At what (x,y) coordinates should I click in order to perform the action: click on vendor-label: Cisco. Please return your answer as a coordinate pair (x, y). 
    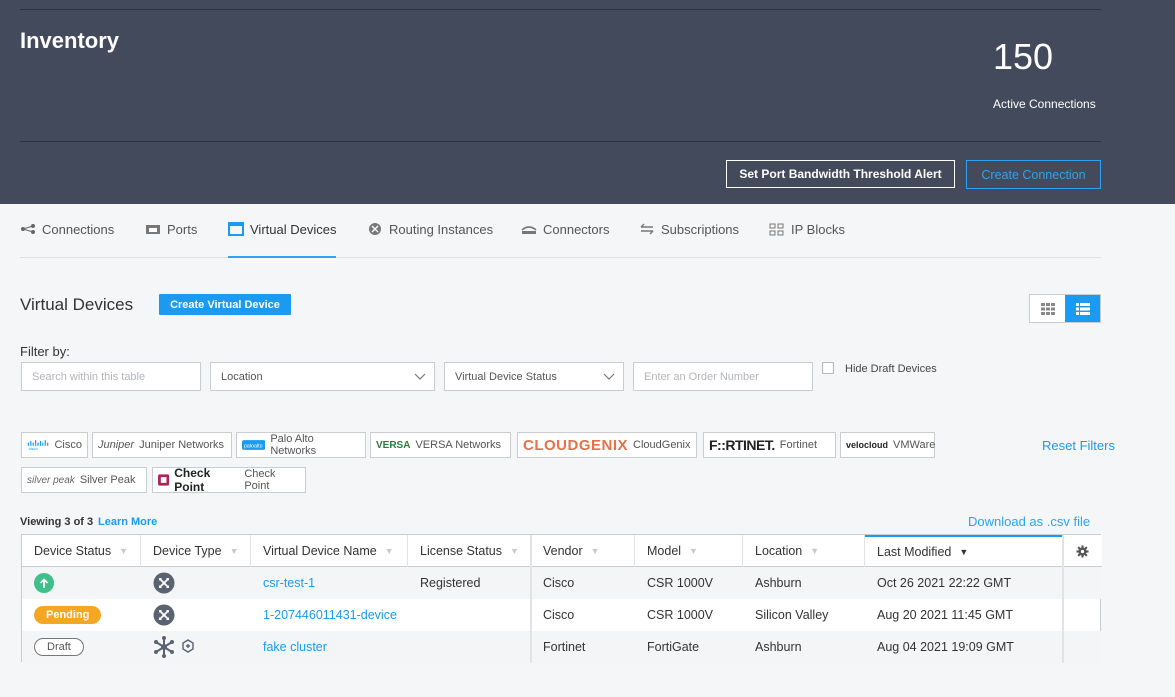
    Looking at the image, I should click on (68, 445).